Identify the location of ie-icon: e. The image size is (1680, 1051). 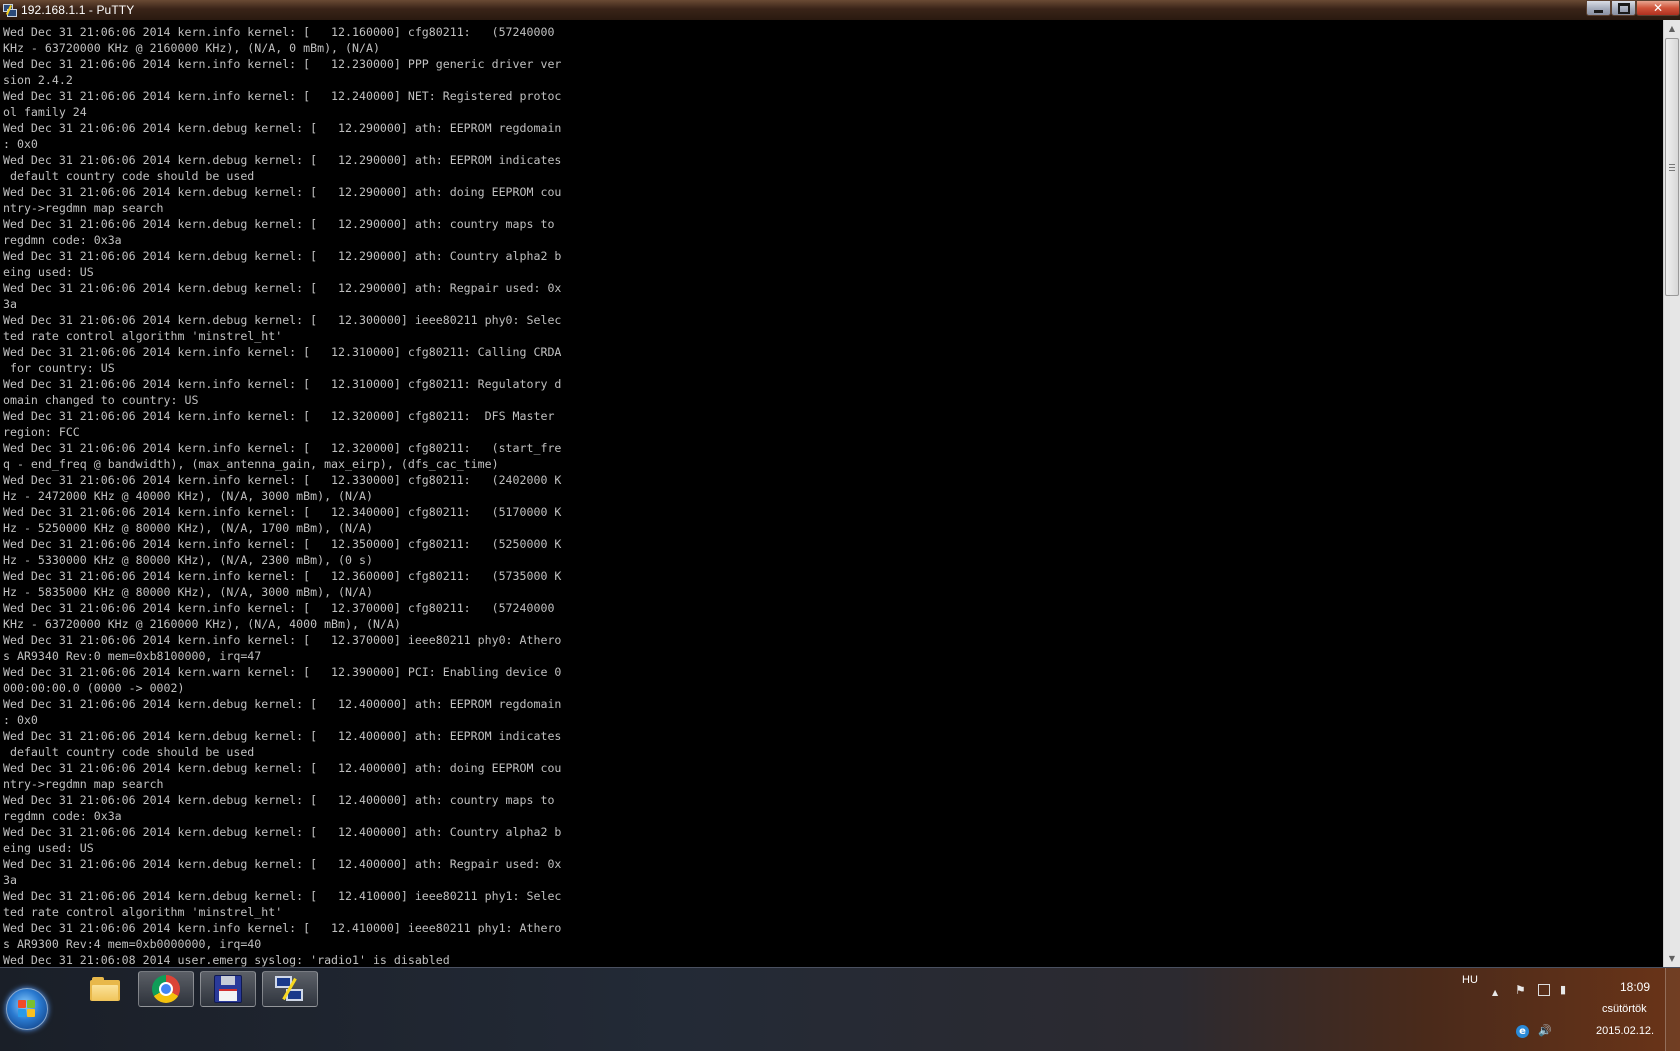
(1522, 1031).